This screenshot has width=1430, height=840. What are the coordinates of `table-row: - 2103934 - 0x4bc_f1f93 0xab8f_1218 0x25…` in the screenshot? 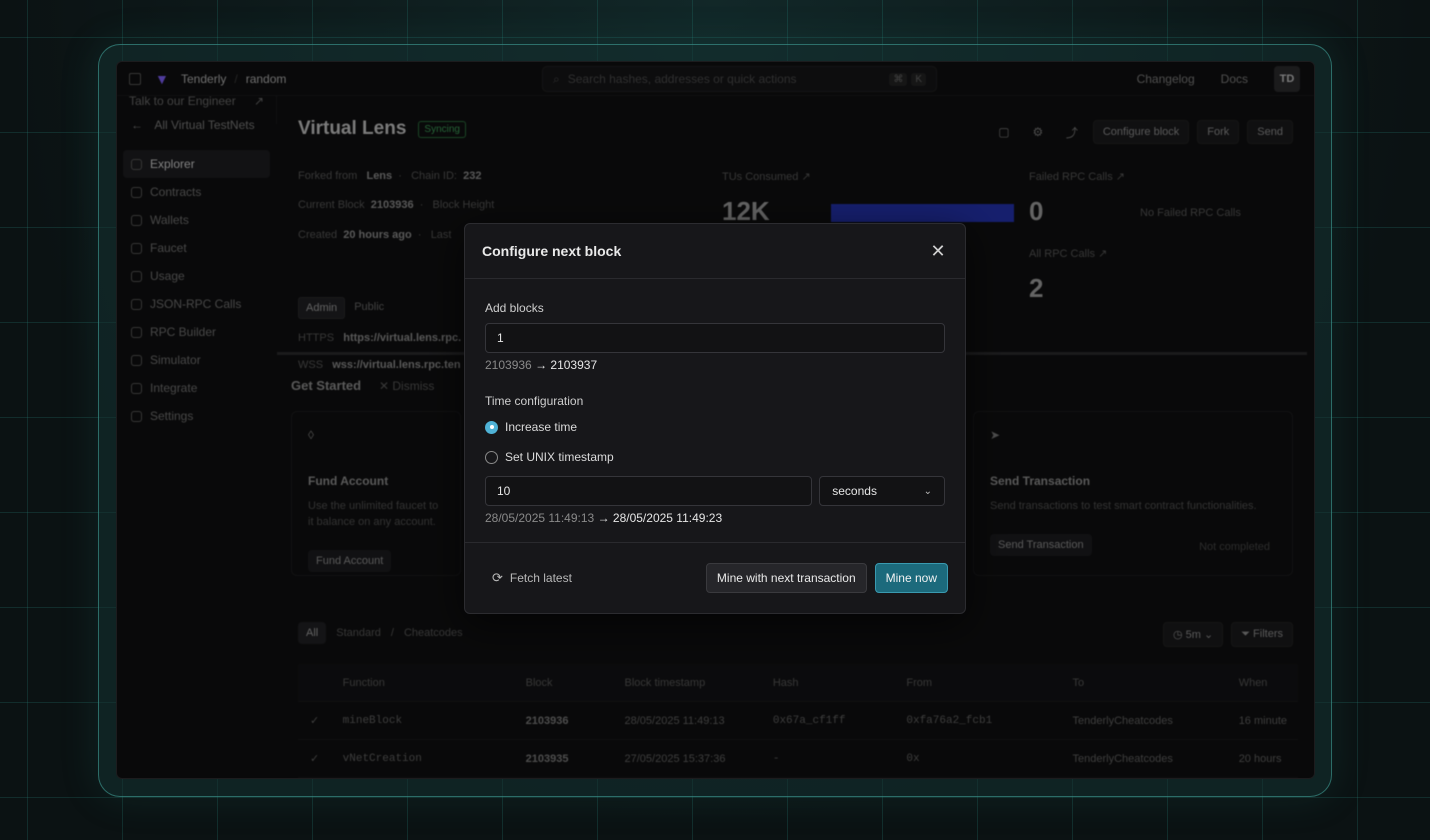 It's located at (798, 778).